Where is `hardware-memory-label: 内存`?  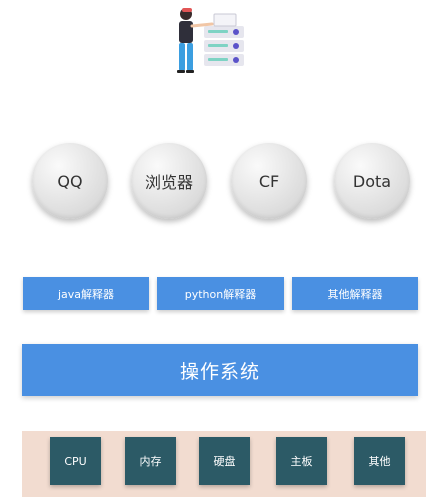 hardware-memory-label: 内存 is located at coordinates (150, 461).